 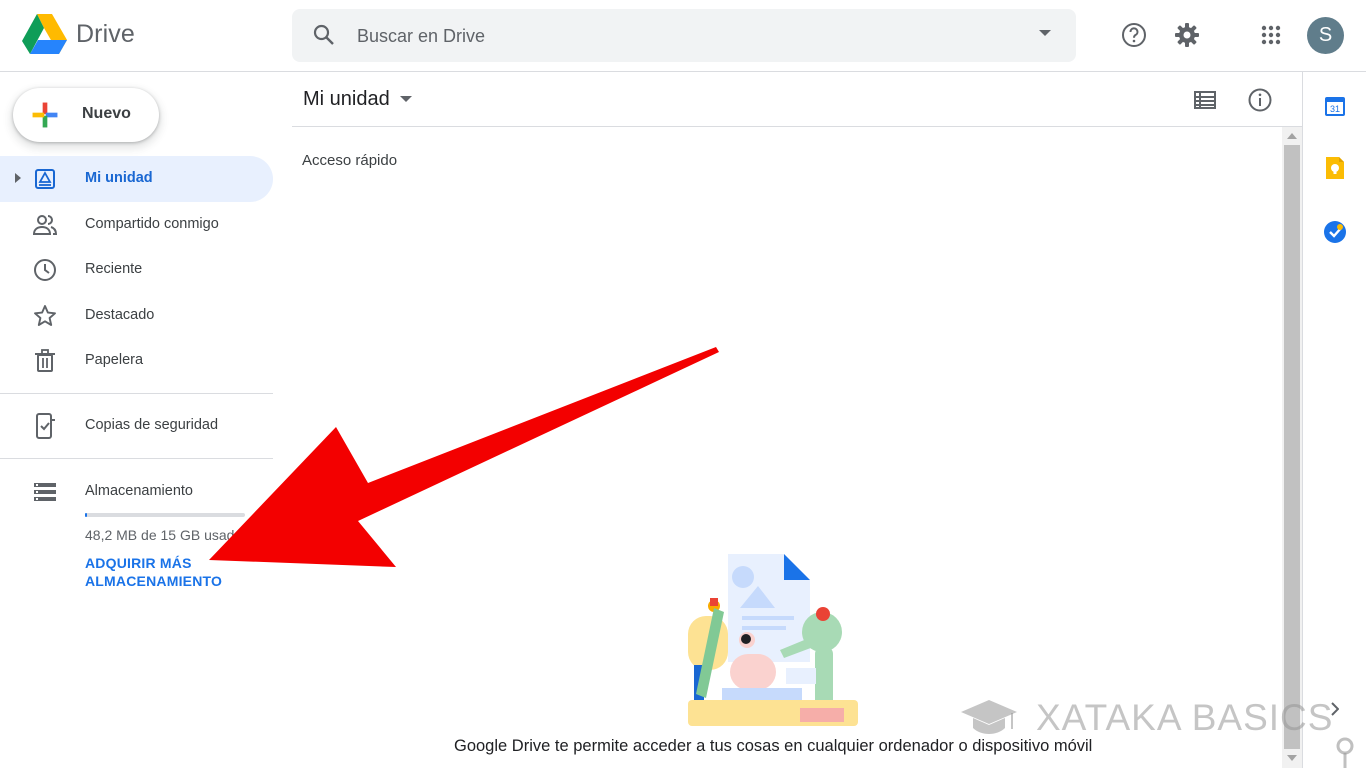 What do you see at coordinates (114, 360) in the screenshot?
I see `sidebar-item-label: Papelera` at bounding box center [114, 360].